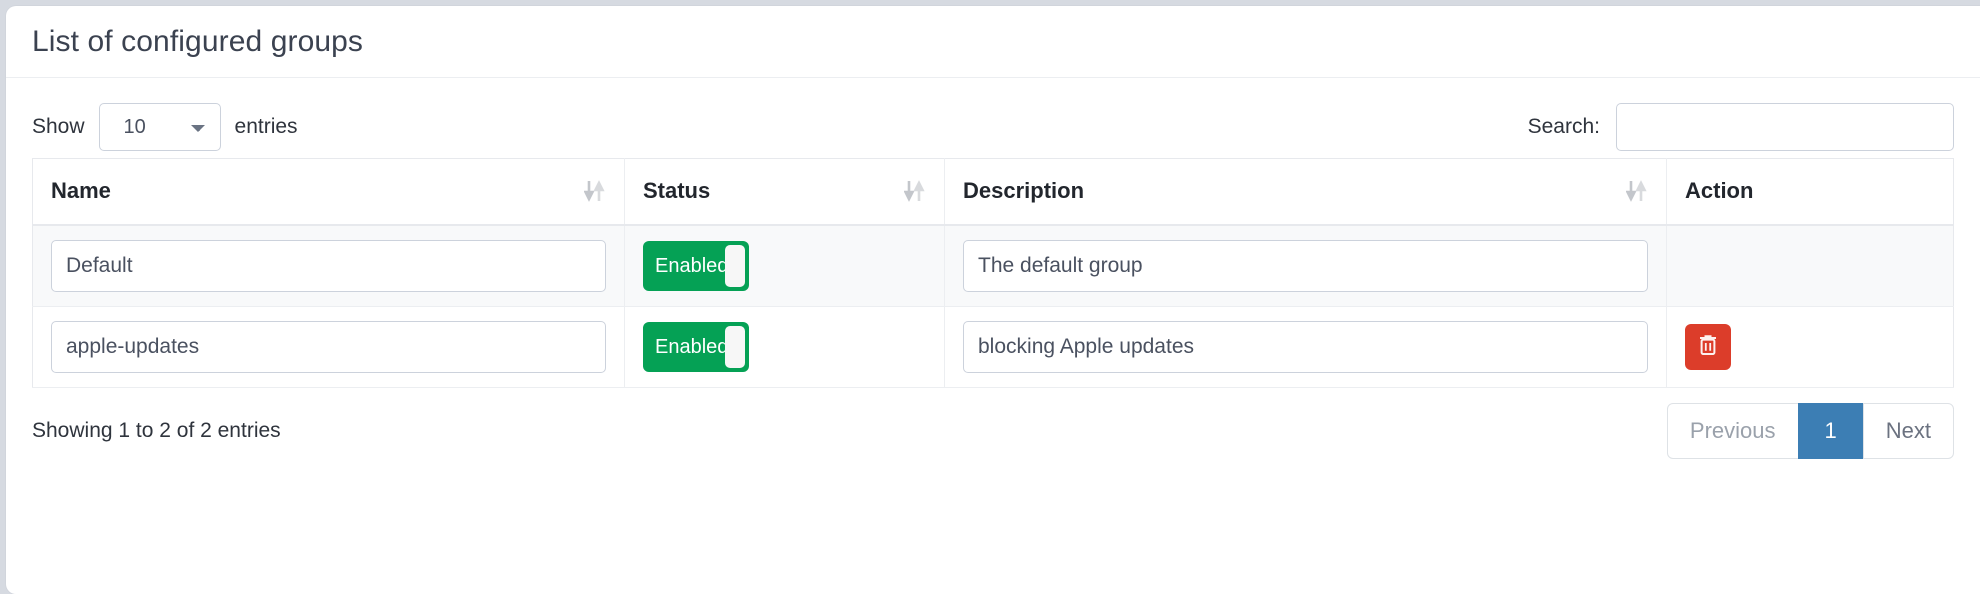 The image size is (1980, 594). I want to click on pagination: Previous 1 Next, so click(1810, 430).